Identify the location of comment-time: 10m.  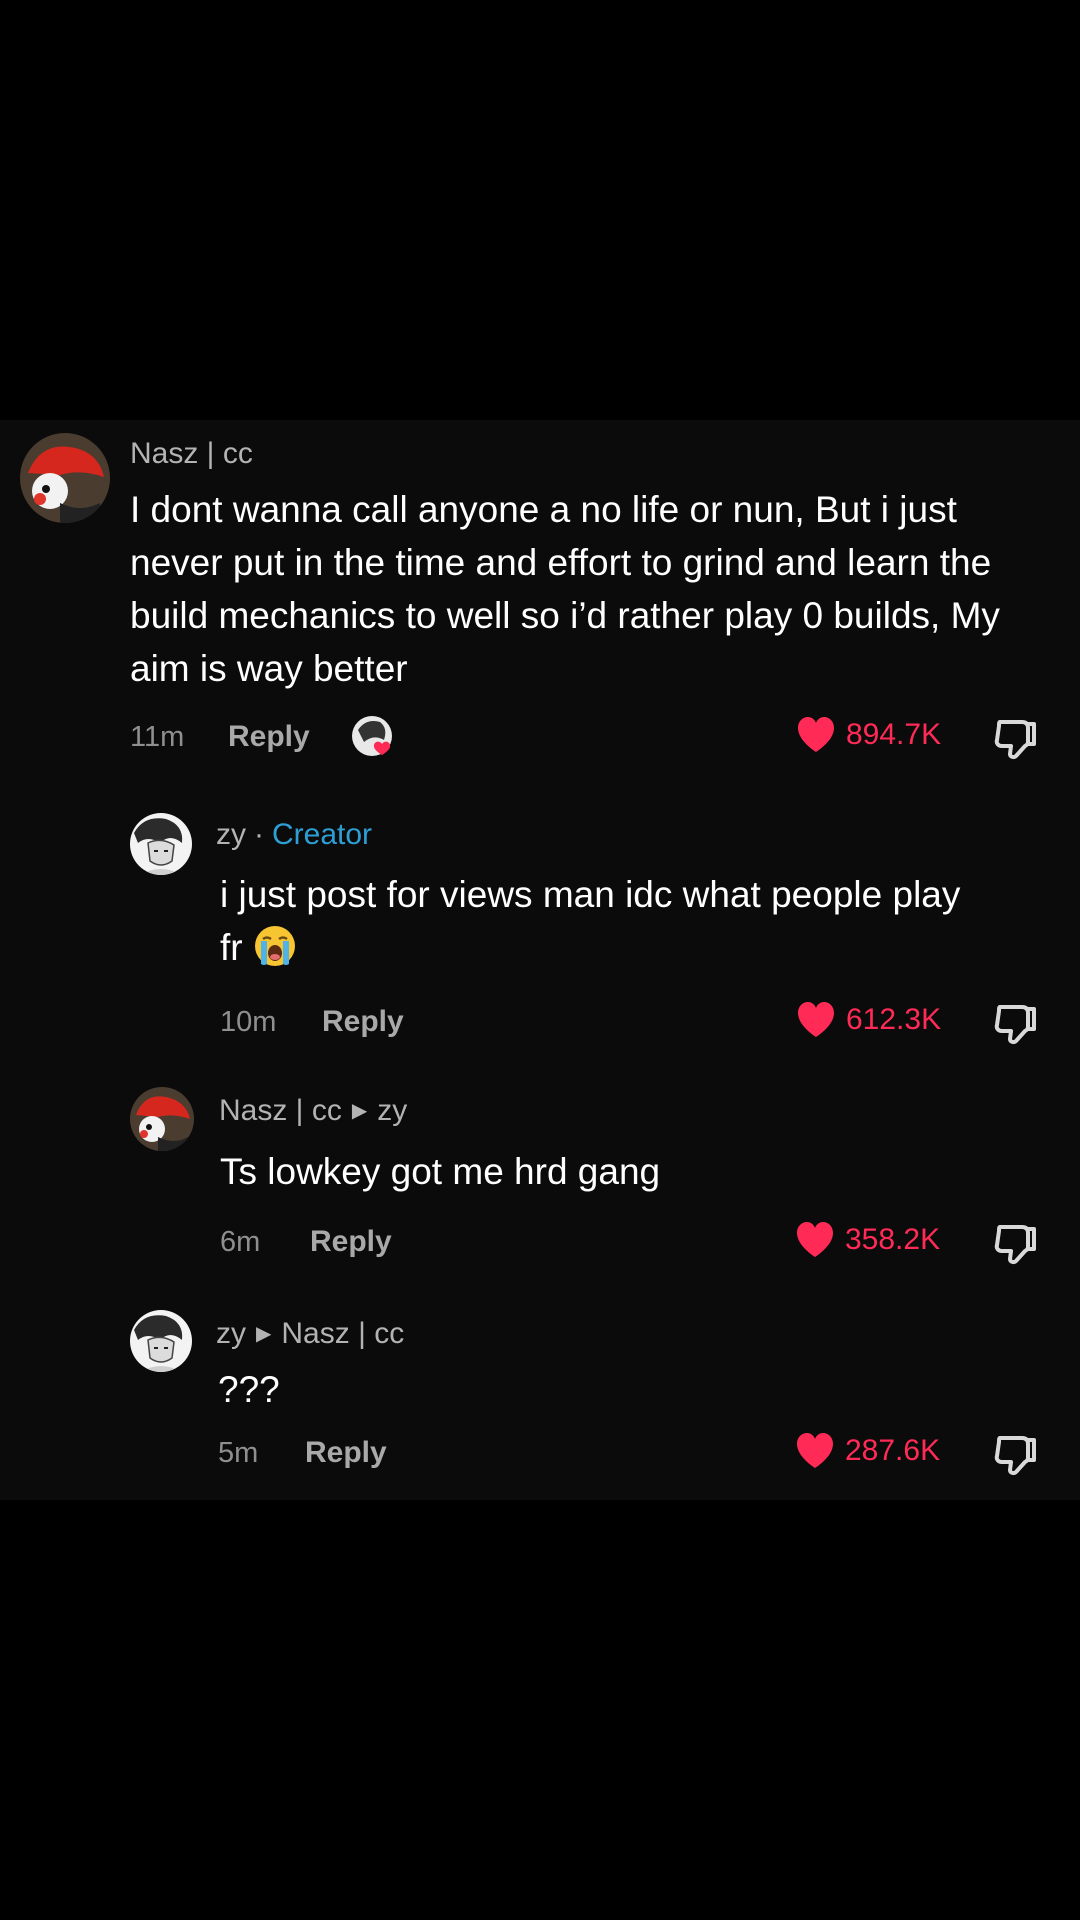
(248, 1022).